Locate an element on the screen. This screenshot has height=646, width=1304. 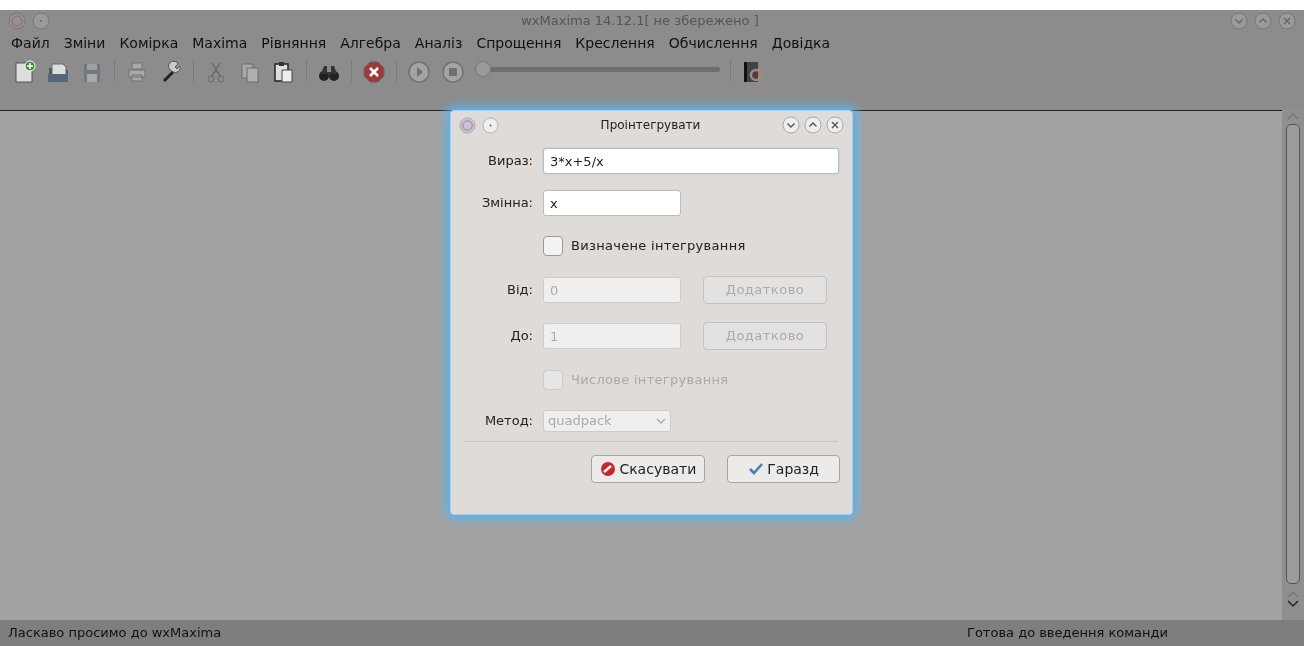
menu-item: Файл is located at coordinates (30, 43).